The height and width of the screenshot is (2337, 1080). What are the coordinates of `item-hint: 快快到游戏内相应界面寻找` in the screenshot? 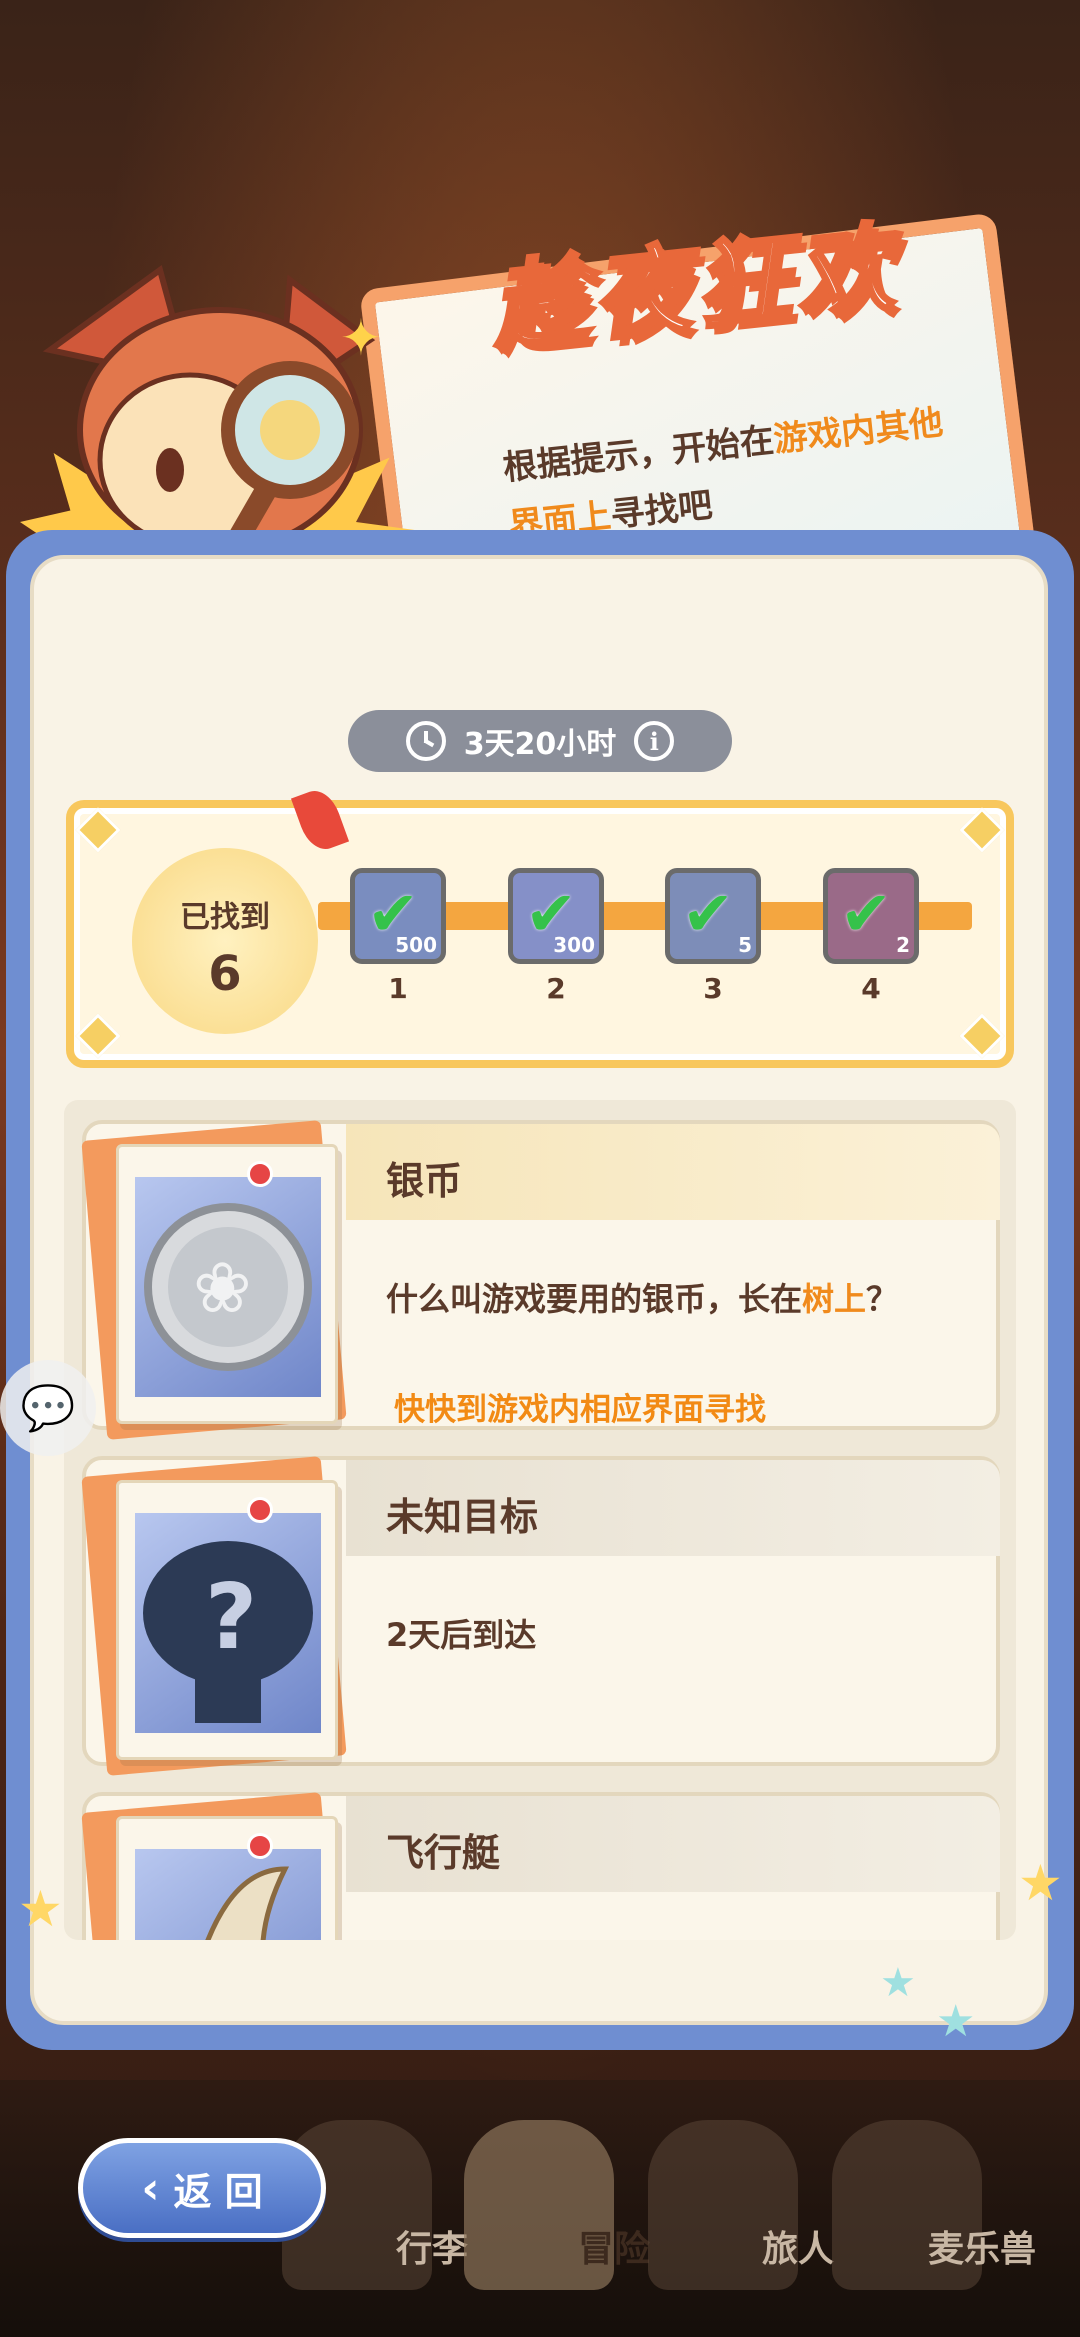 It's located at (580, 1410).